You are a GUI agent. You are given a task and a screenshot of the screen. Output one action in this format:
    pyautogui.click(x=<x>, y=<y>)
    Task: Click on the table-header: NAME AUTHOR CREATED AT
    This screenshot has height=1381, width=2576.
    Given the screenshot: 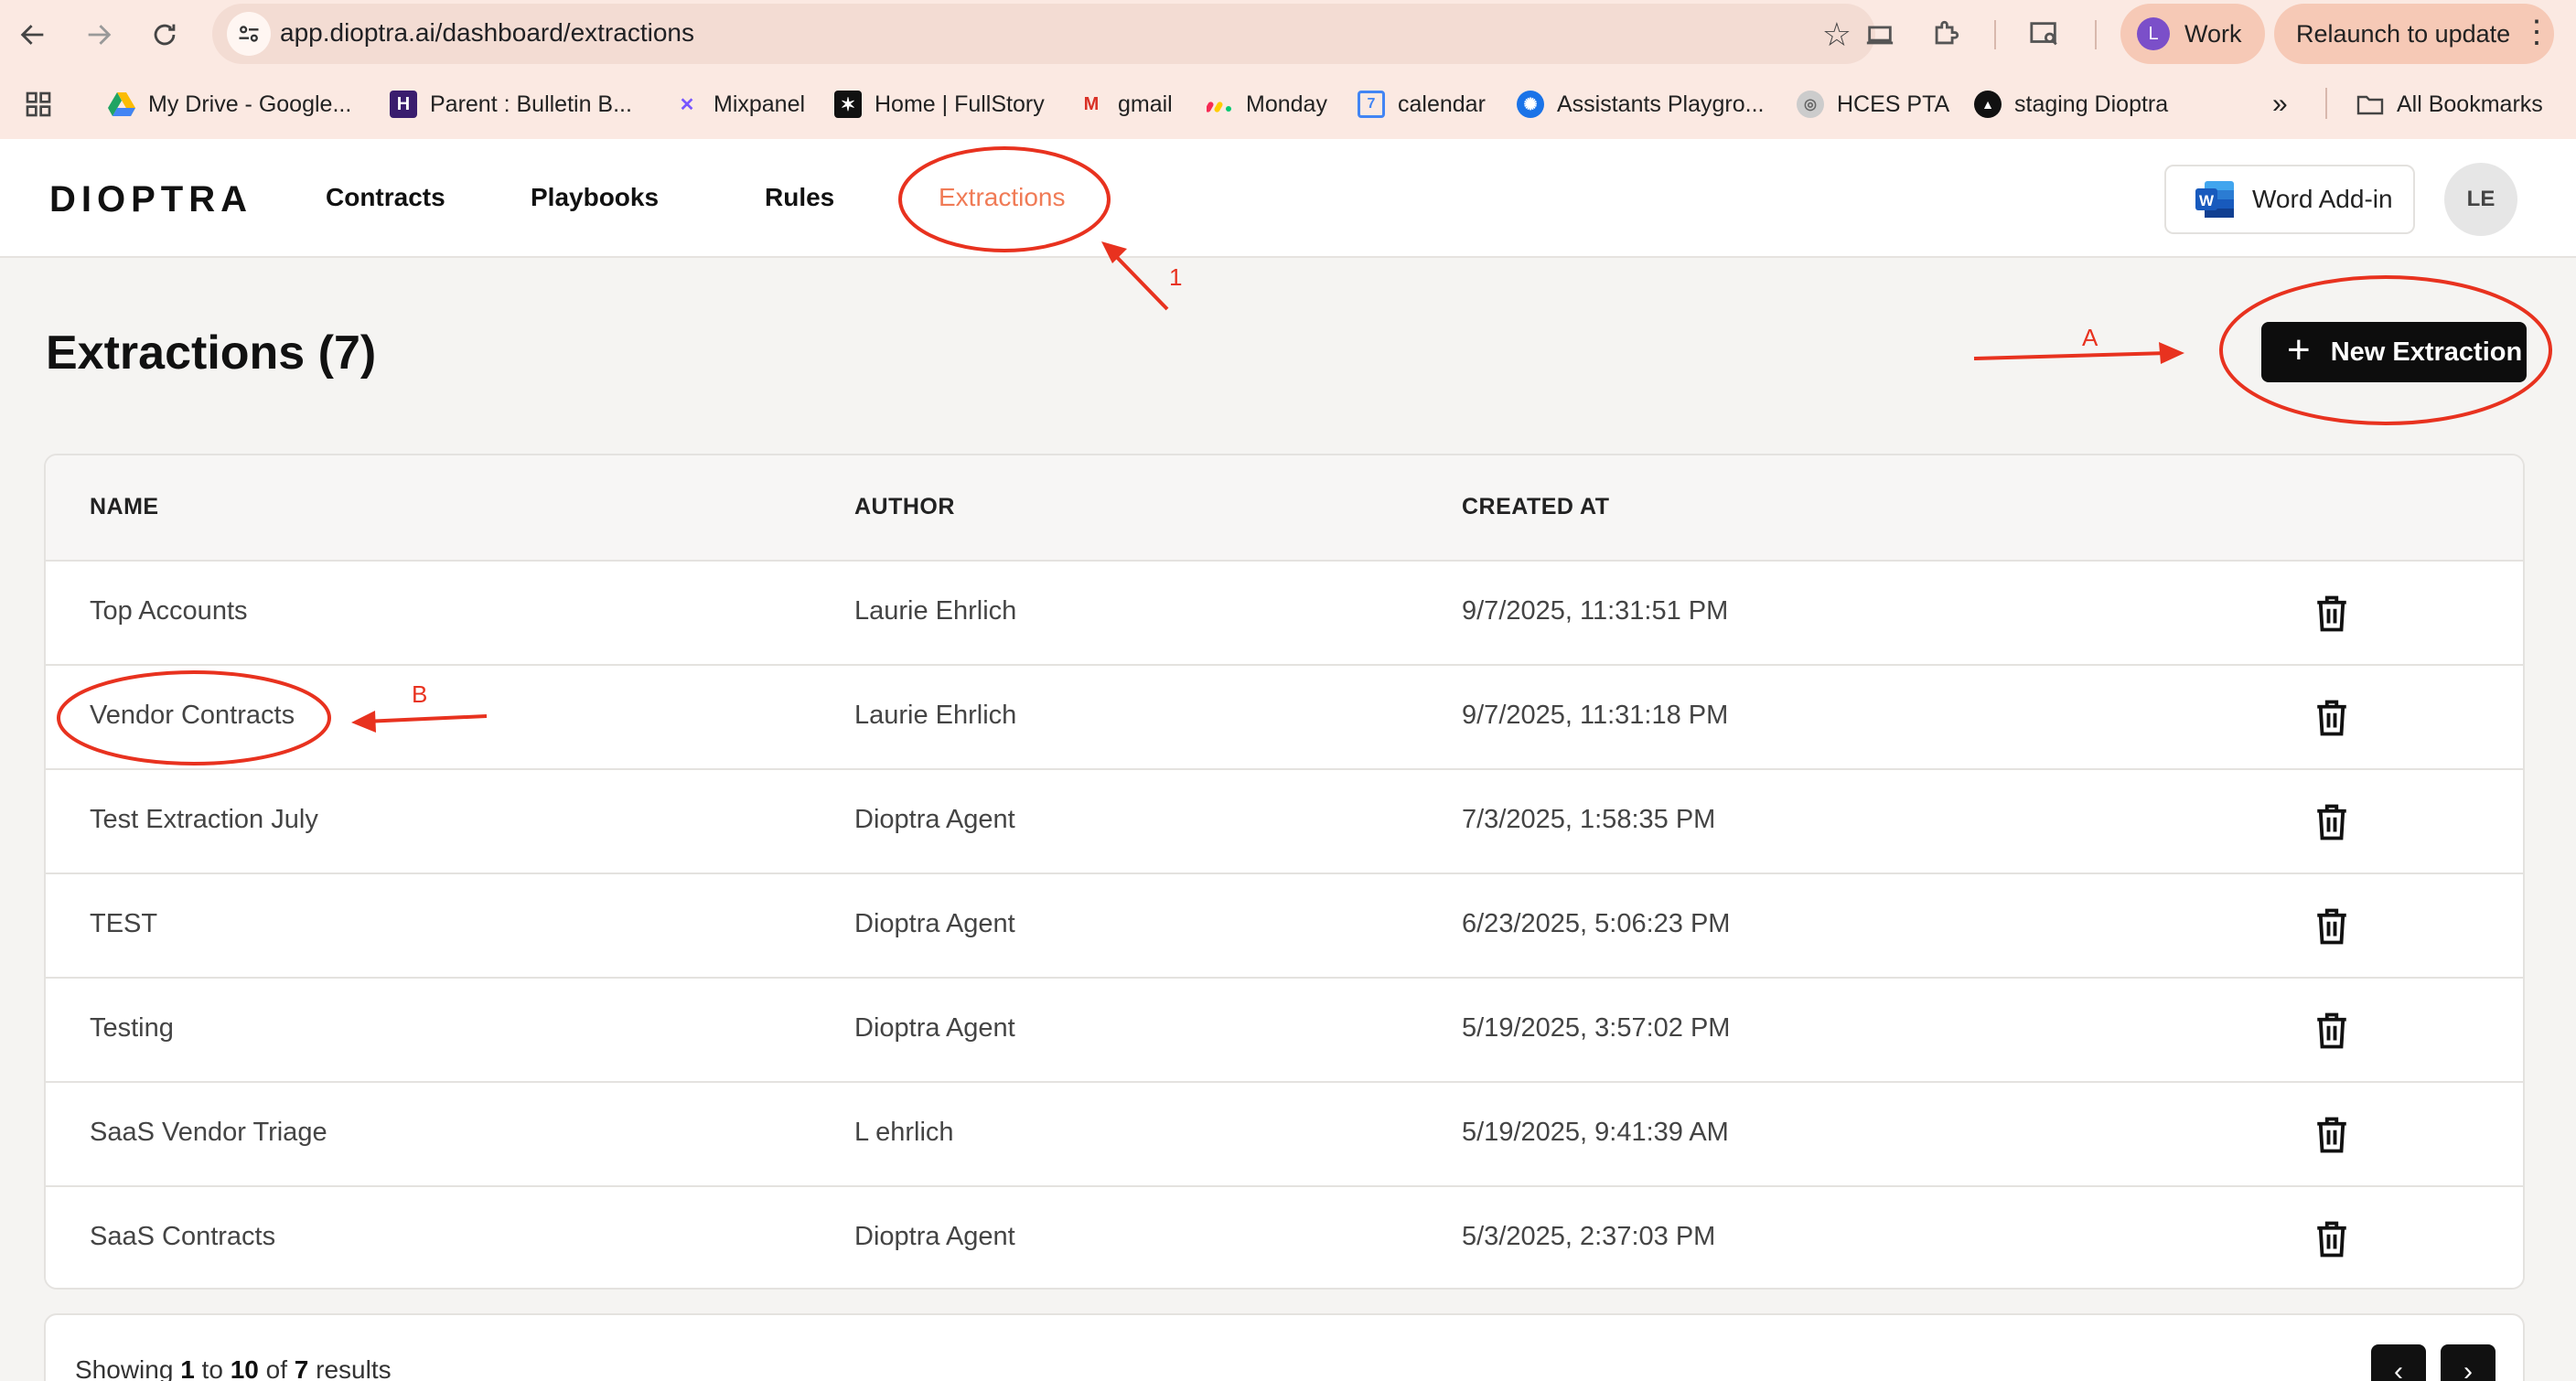 What is the action you would take?
    pyautogui.click(x=1284, y=508)
    